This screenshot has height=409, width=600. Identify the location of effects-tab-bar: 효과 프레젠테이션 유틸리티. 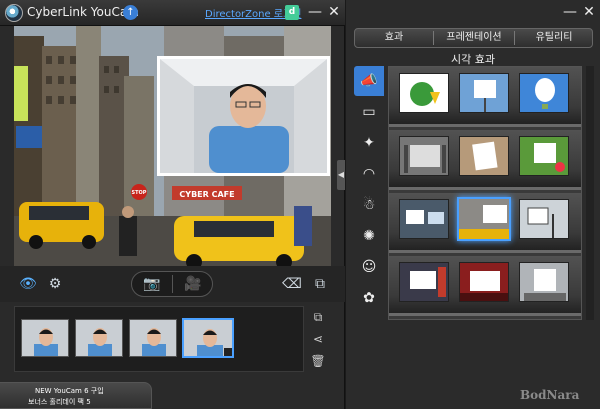
(473, 38).